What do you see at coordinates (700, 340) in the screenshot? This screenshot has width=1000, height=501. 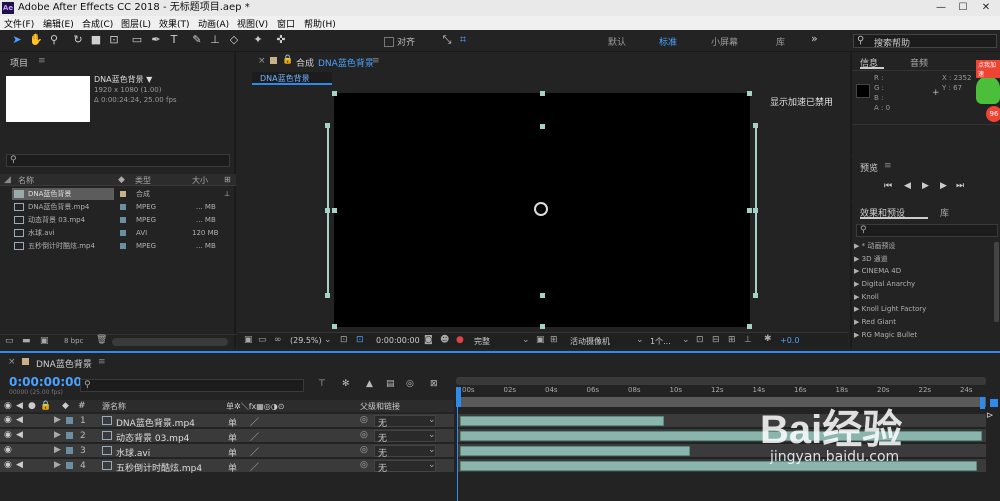 I see `toggle-pixel-icon: ⊡` at bounding box center [700, 340].